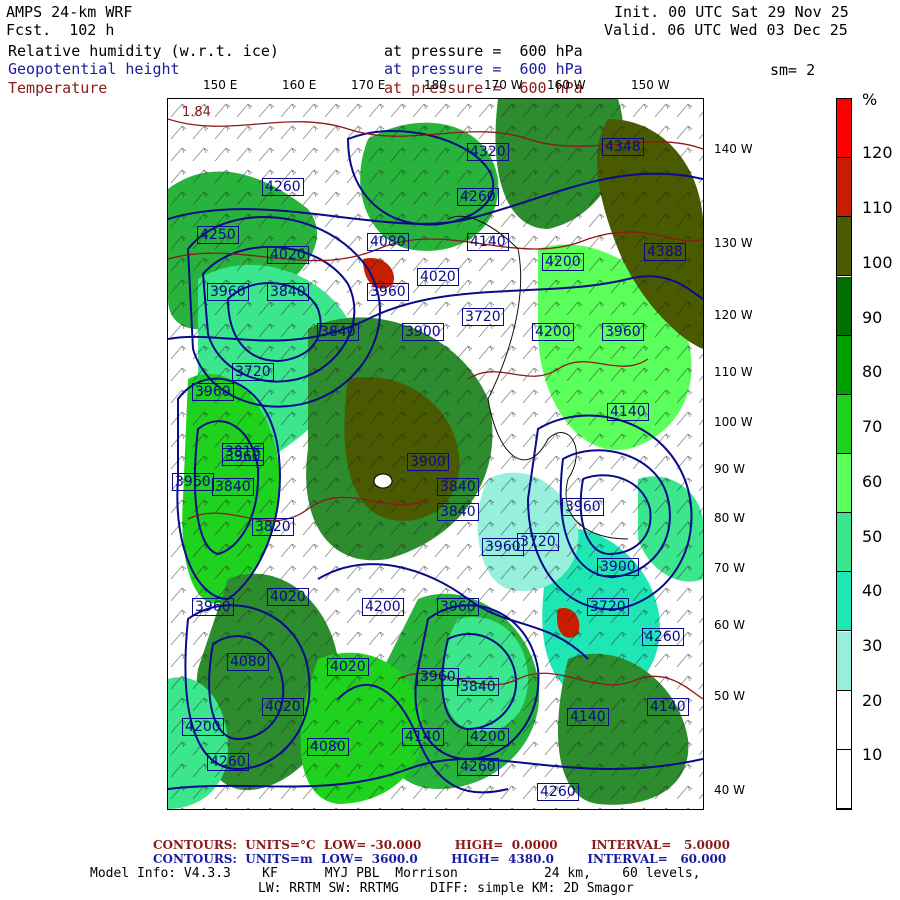 This screenshot has height=900, width=900. What do you see at coordinates (872, 426) in the screenshot?
I see `colorbar-label: 70` at bounding box center [872, 426].